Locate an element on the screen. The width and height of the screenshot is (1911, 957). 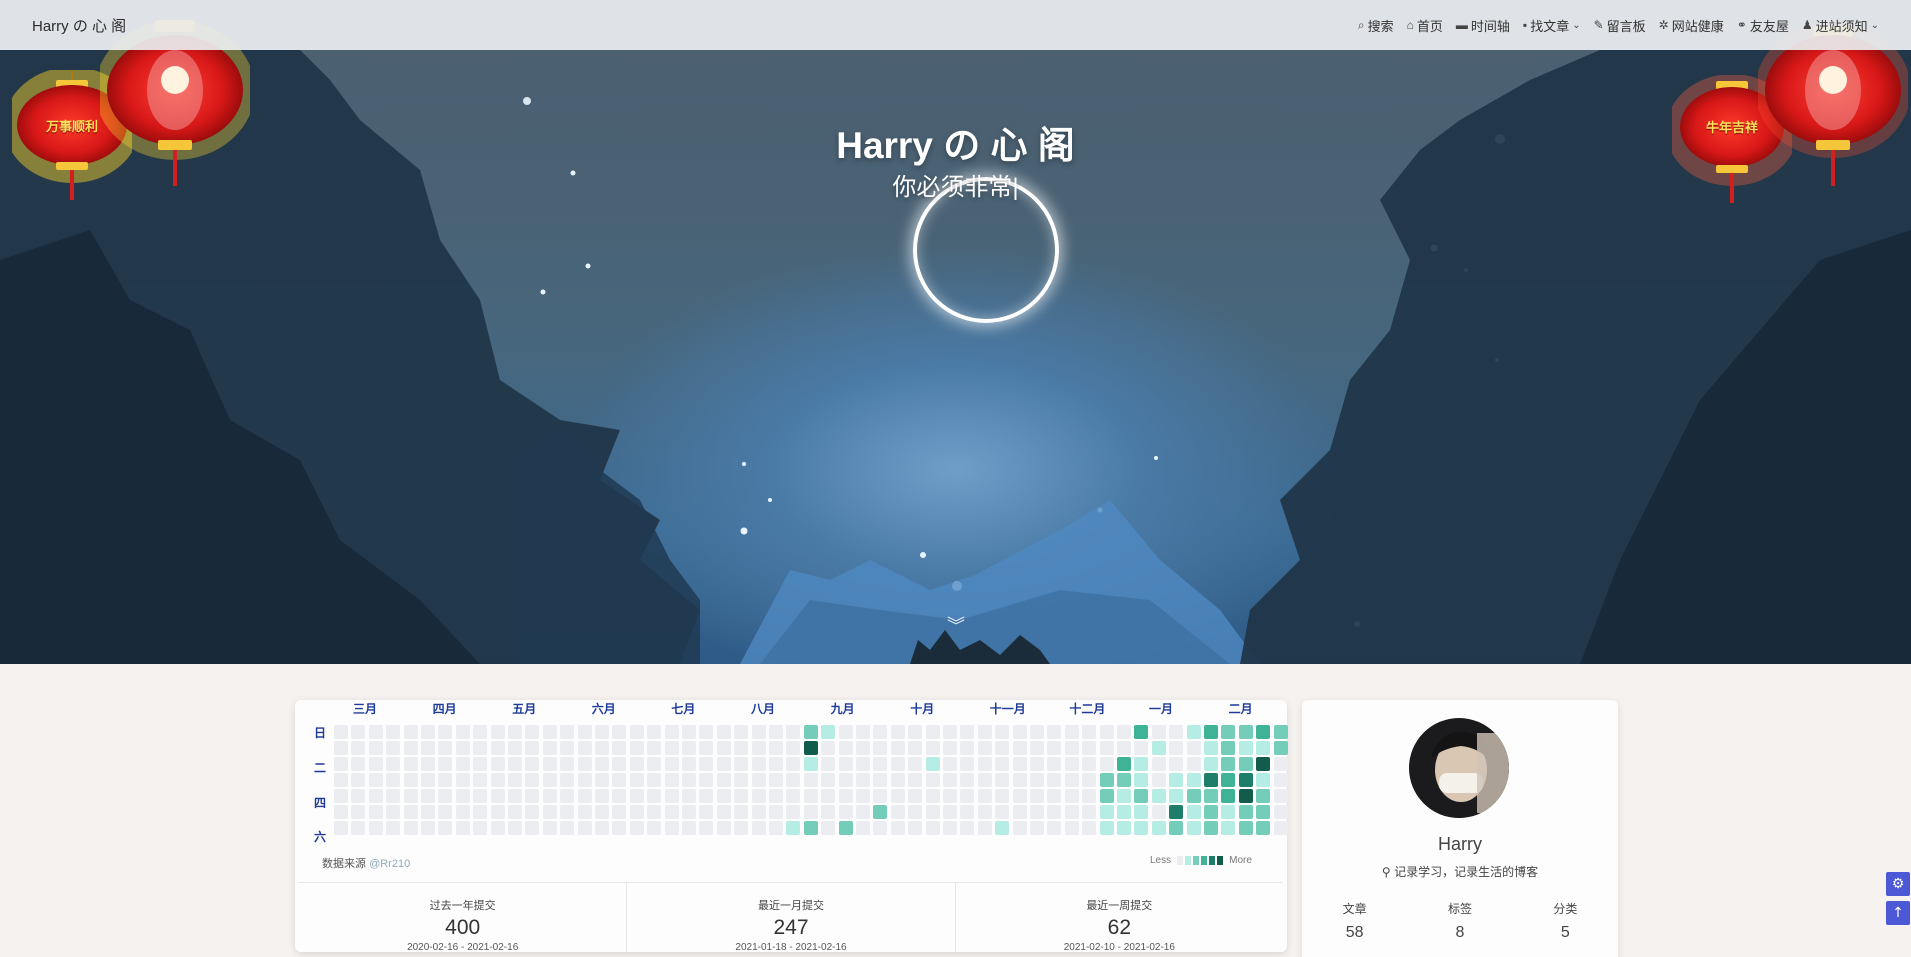
data-source-user-link: @Rr210 is located at coordinates (389, 864).